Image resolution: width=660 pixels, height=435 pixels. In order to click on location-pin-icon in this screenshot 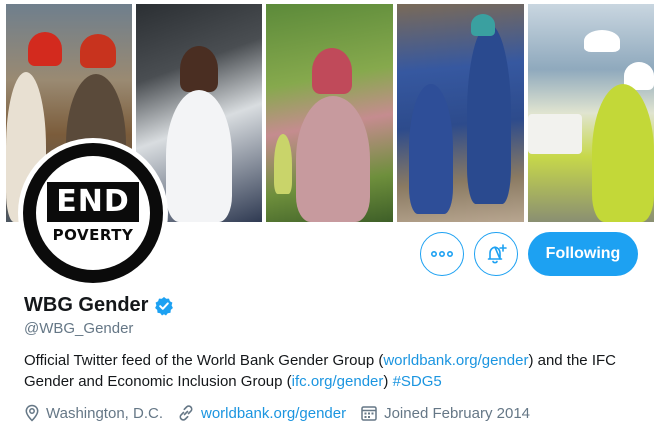, I will do `click(32, 413)`.